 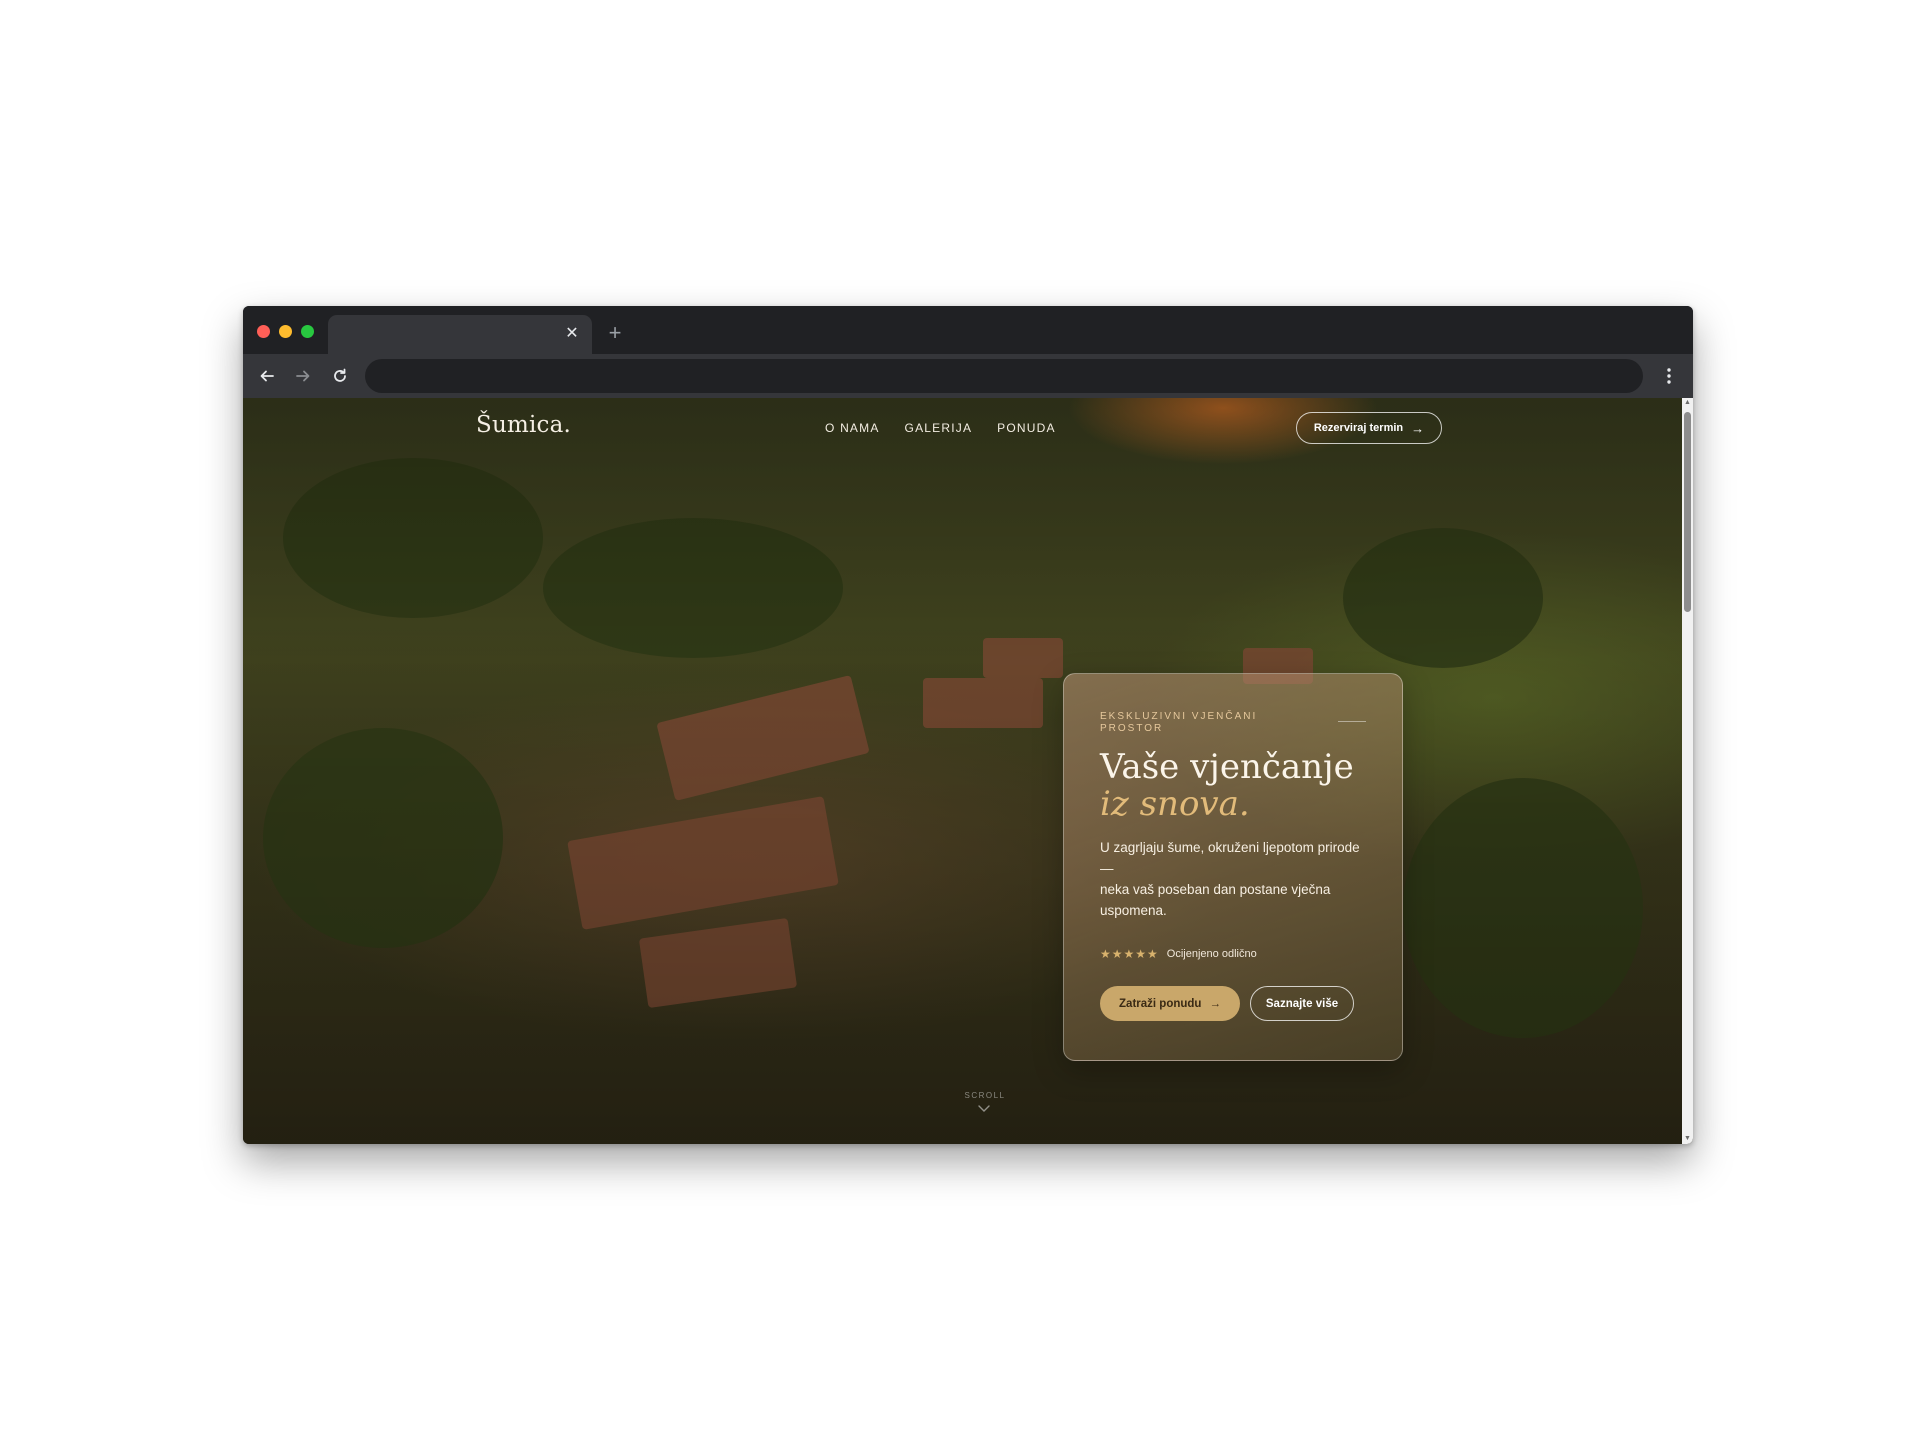 I want to click on learn-more-button: Saznajte više, so click(x=1302, y=1003).